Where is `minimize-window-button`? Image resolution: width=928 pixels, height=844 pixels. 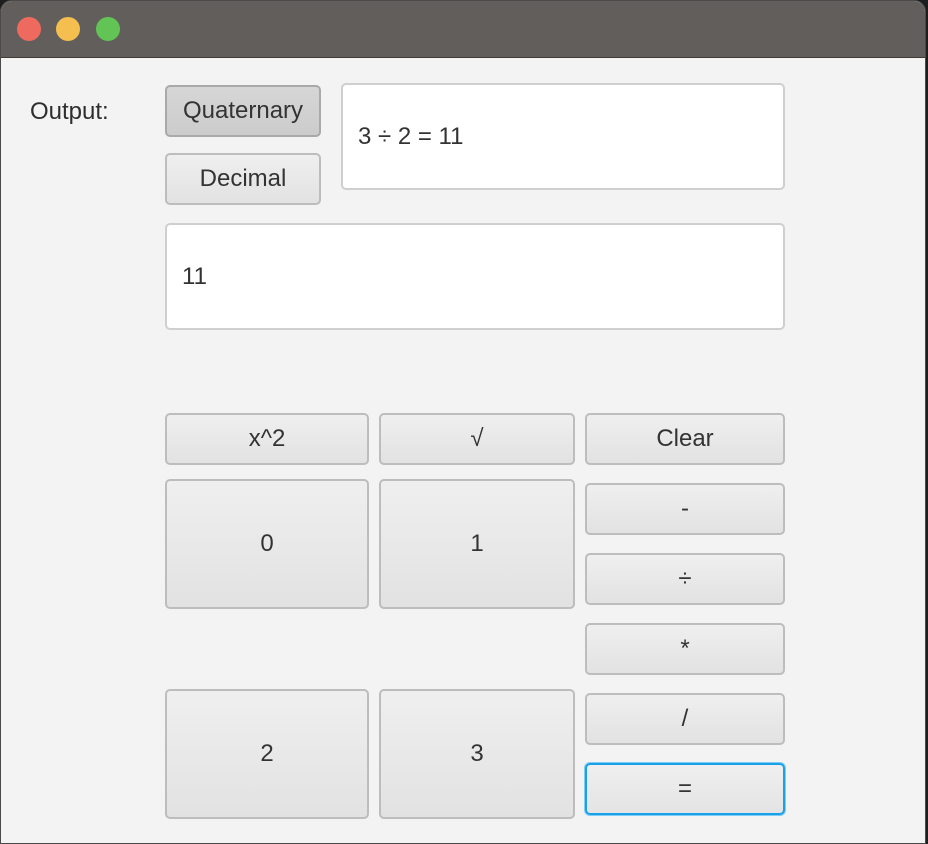
minimize-window-button is located at coordinates (68, 29).